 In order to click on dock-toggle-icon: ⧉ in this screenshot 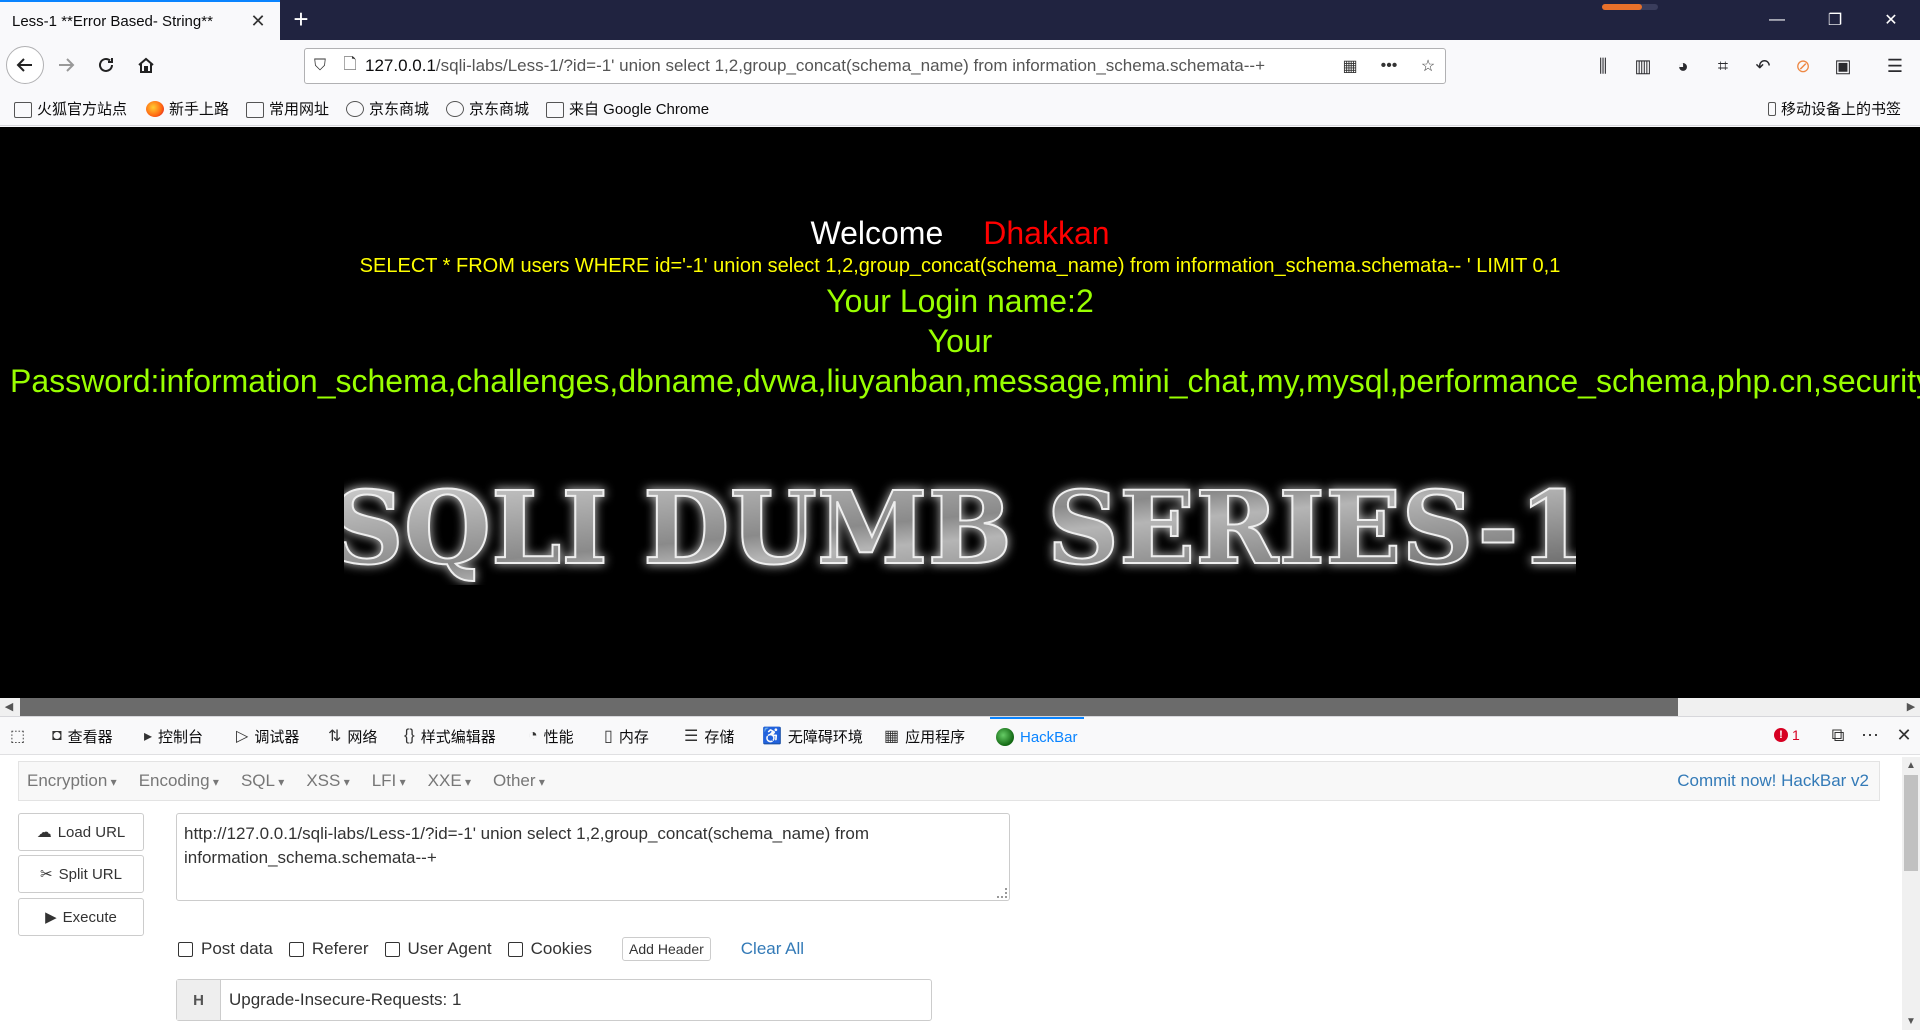, I will do `click(1838, 737)`.